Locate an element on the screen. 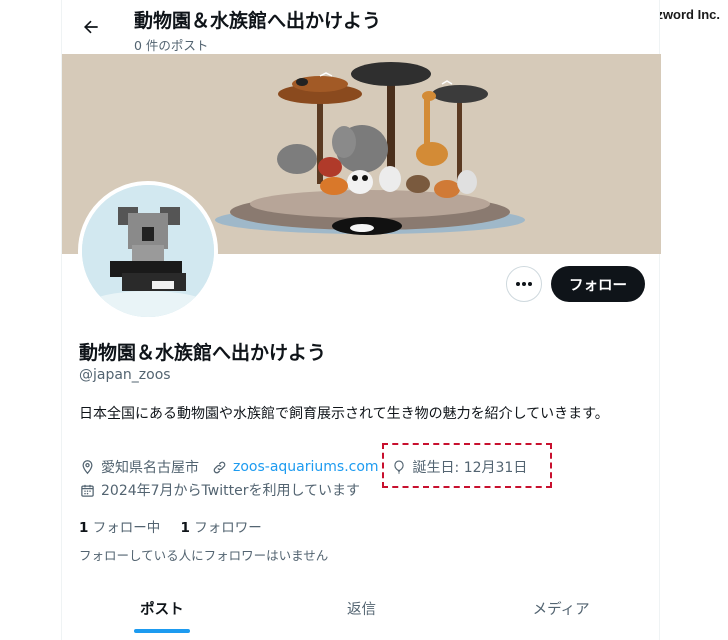 This screenshot has width=728, height=640. link-icon is located at coordinates (219, 467).